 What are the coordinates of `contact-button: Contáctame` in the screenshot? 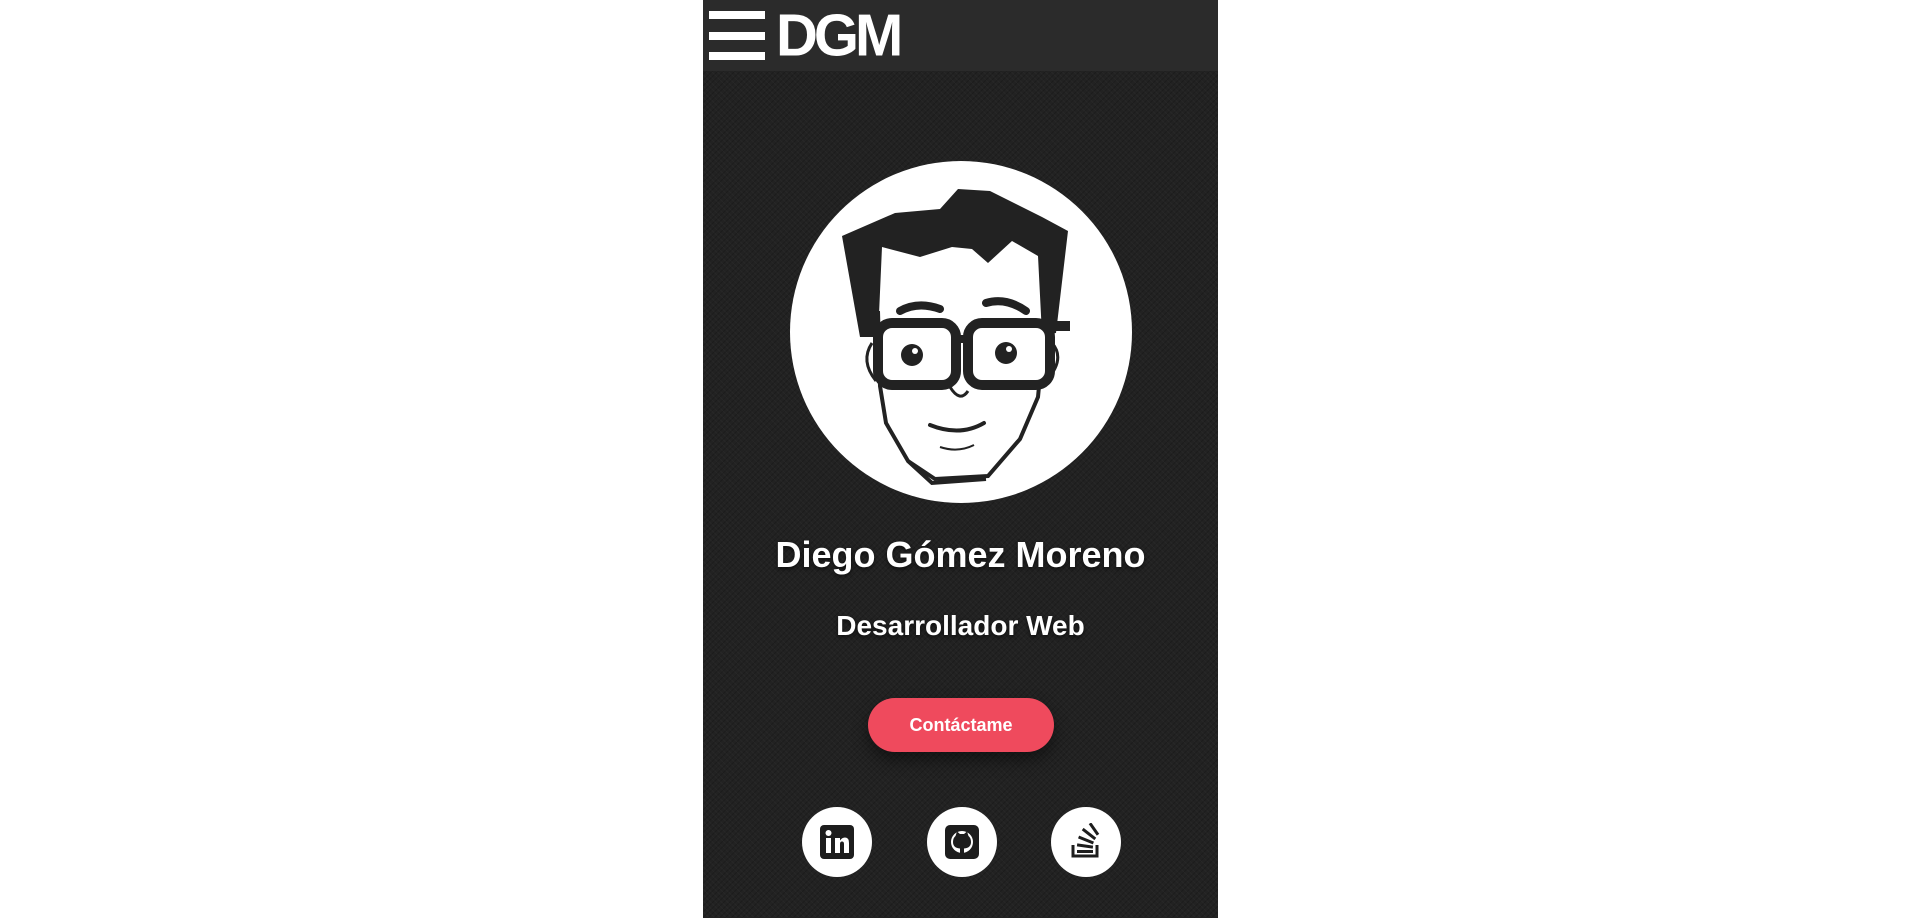 It's located at (961, 725).